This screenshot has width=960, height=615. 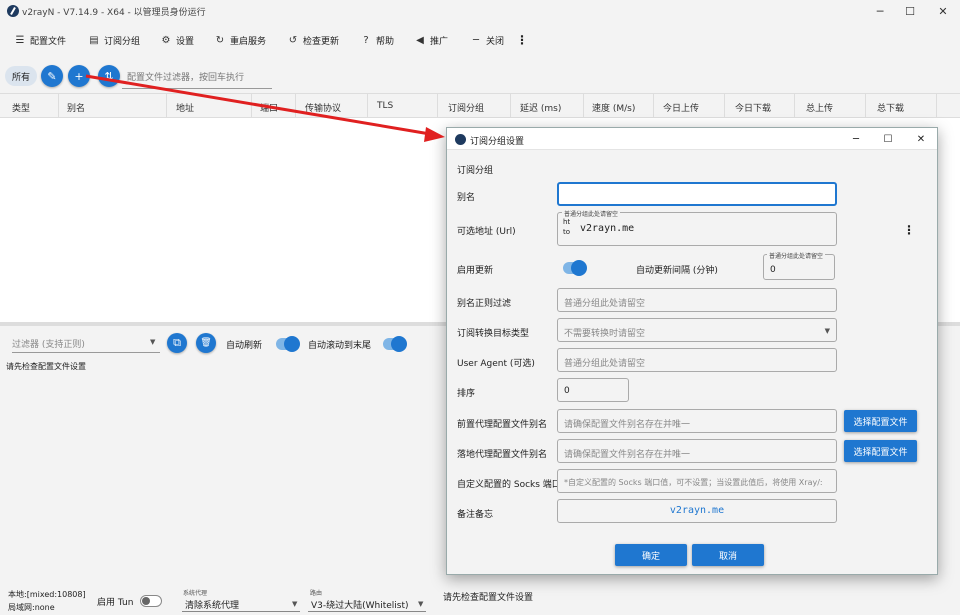 I want to click on select-next-profile-button: 选择配置文件, so click(x=880, y=451).